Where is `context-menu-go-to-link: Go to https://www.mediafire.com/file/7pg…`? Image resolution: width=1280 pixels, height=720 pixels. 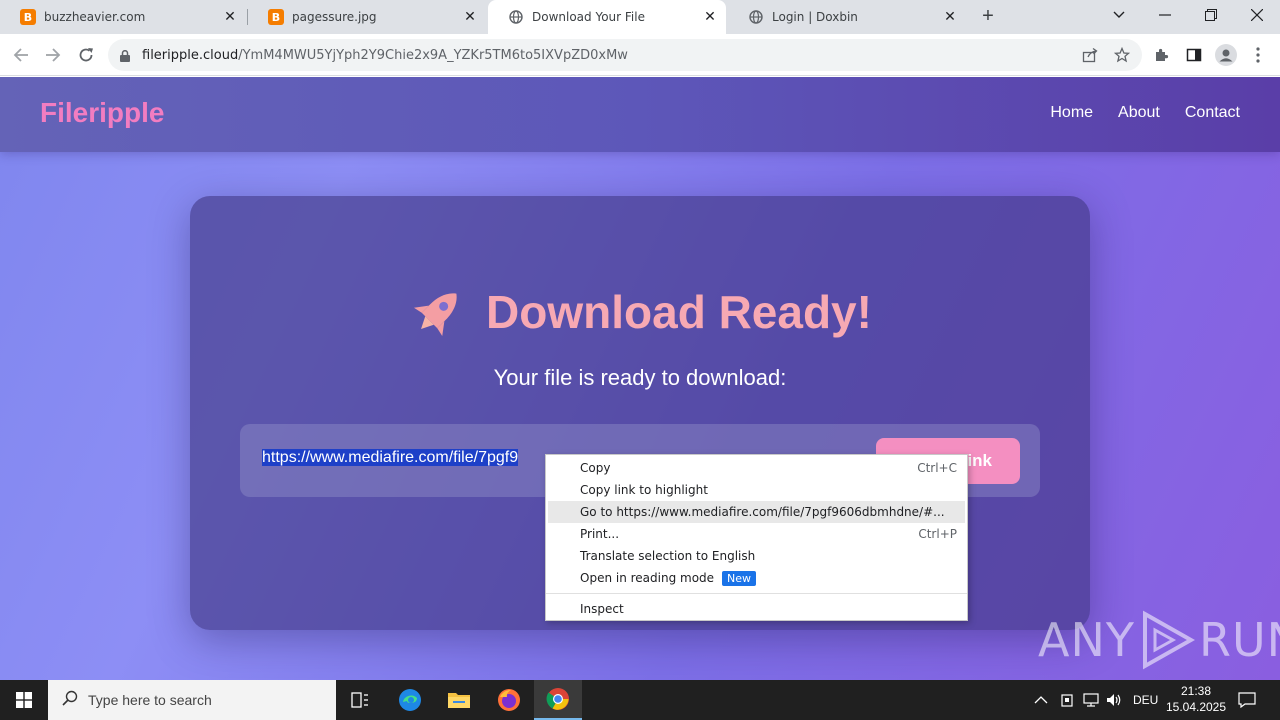 context-menu-go-to-link: Go to https://www.mediafire.com/file/7pg… is located at coordinates (756, 512).